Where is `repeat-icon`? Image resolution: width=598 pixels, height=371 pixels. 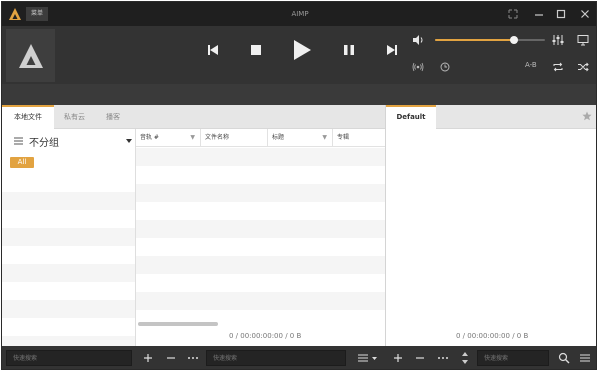 repeat-icon is located at coordinates (558, 67).